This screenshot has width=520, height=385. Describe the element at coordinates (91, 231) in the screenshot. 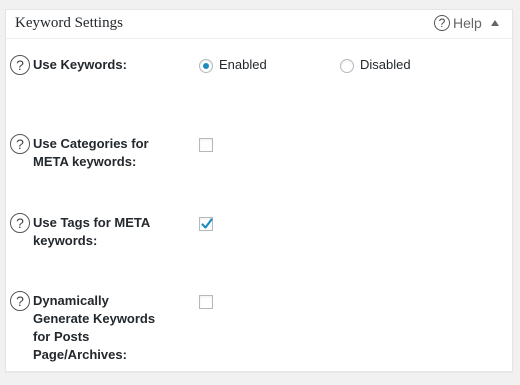

I see `use-tags-label: Use Tags for META keywords:` at that location.